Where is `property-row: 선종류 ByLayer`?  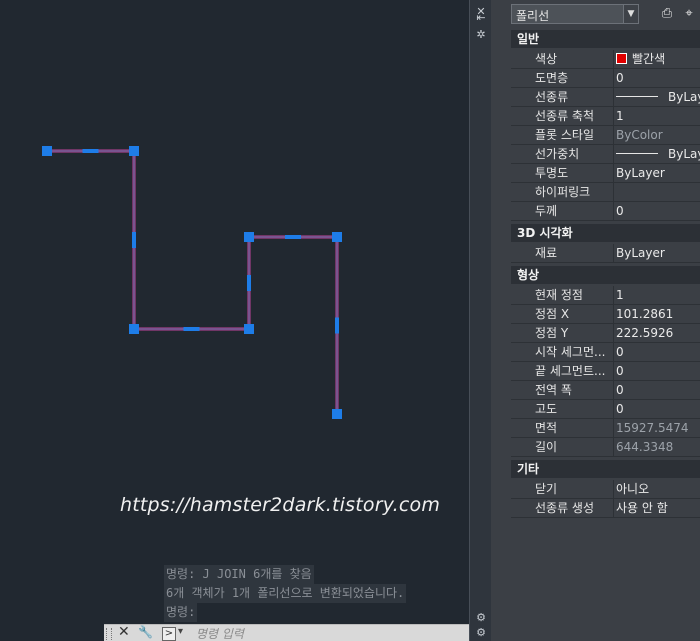 property-row: 선종류 ByLayer is located at coordinates (605, 97).